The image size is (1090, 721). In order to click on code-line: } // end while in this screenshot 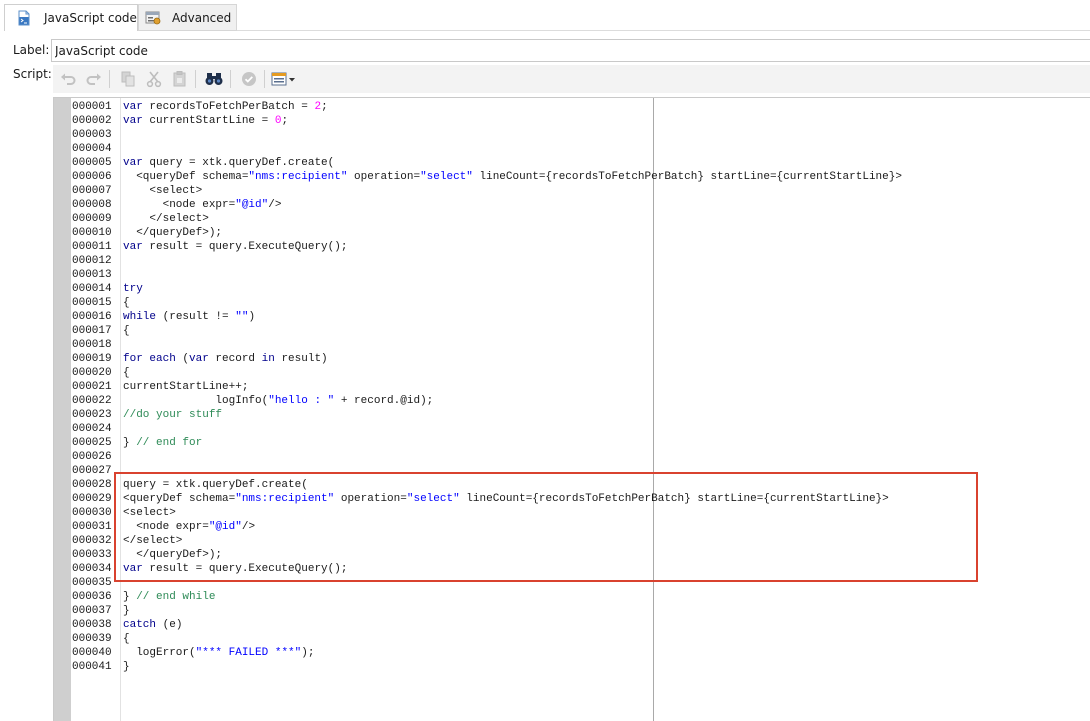, I will do `click(169, 597)`.